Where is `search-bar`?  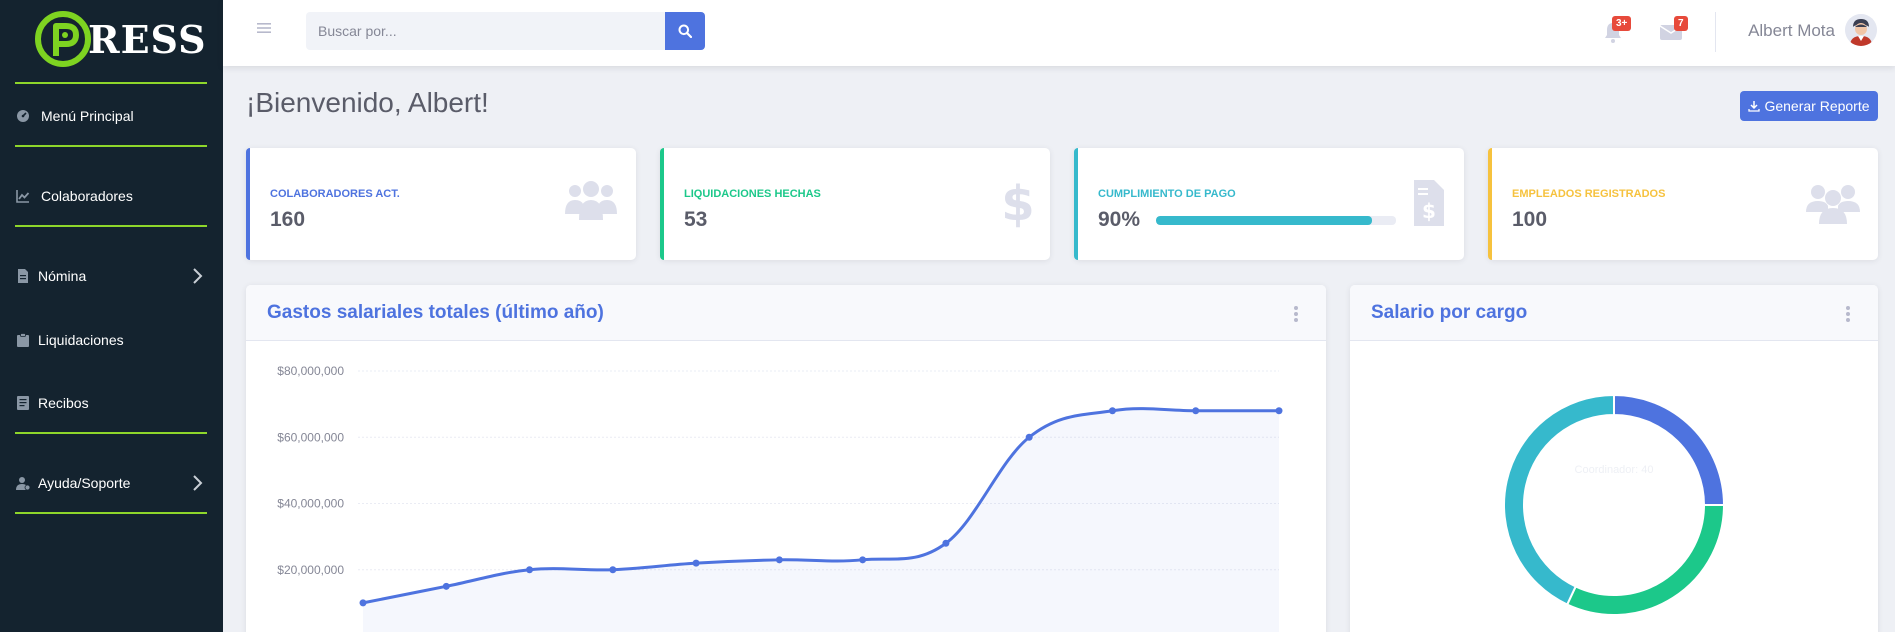 search-bar is located at coordinates (507, 31).